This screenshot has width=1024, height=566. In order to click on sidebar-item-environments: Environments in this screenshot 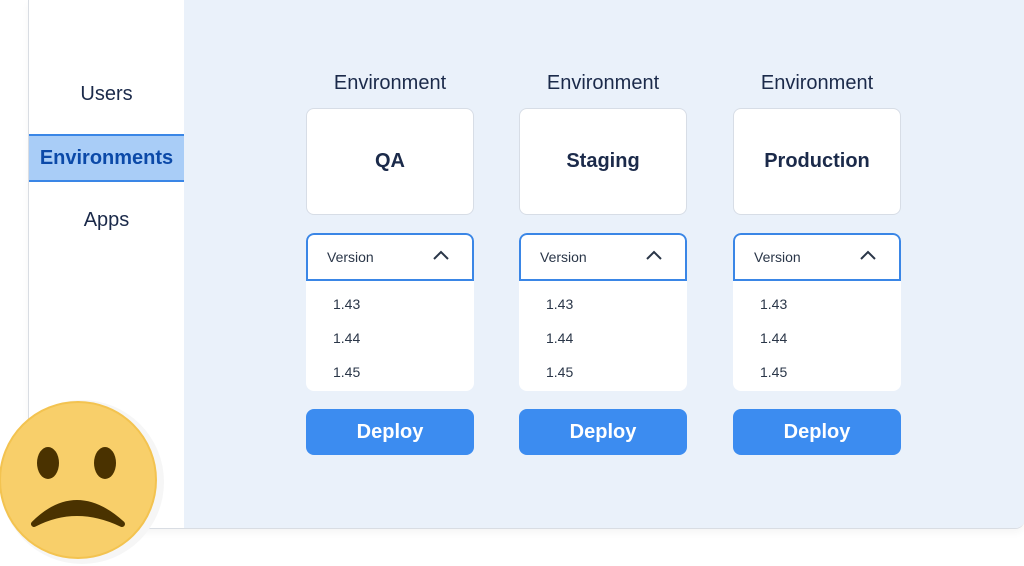, I will do `click(106, 158)`.